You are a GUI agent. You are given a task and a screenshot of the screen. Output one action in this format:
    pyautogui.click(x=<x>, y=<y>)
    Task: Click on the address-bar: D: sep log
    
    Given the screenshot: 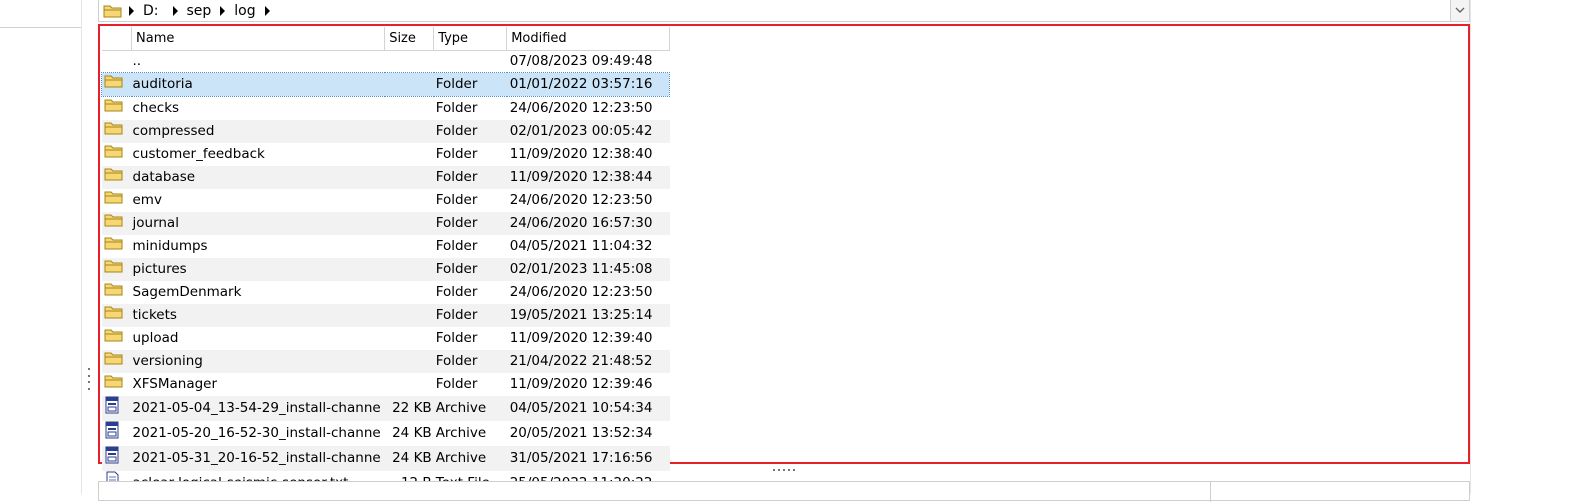 What is the action you would take?
    pyautogui.click(x=784, y=11)
    